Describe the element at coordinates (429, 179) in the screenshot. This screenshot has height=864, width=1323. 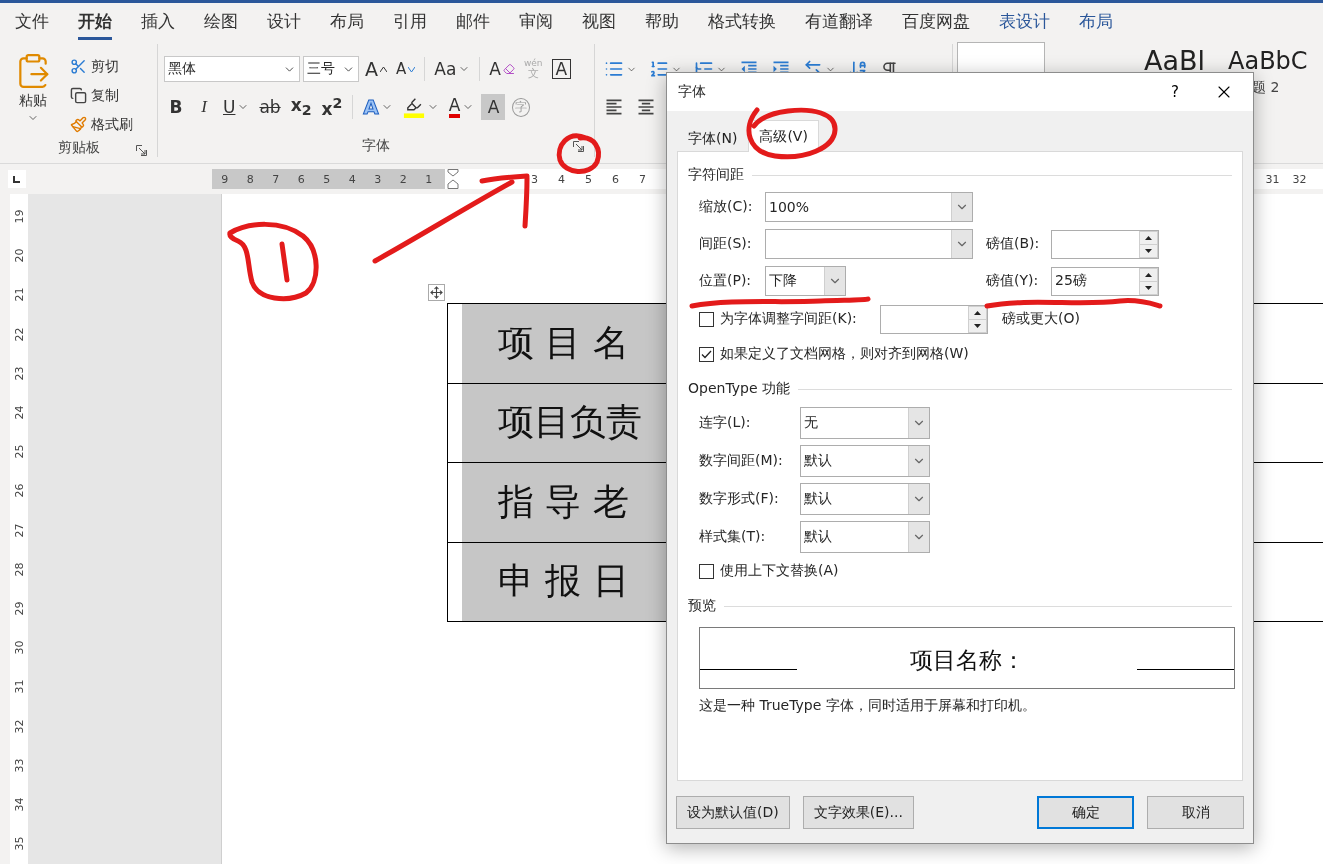
I see `ruler-number: 1` at that location.